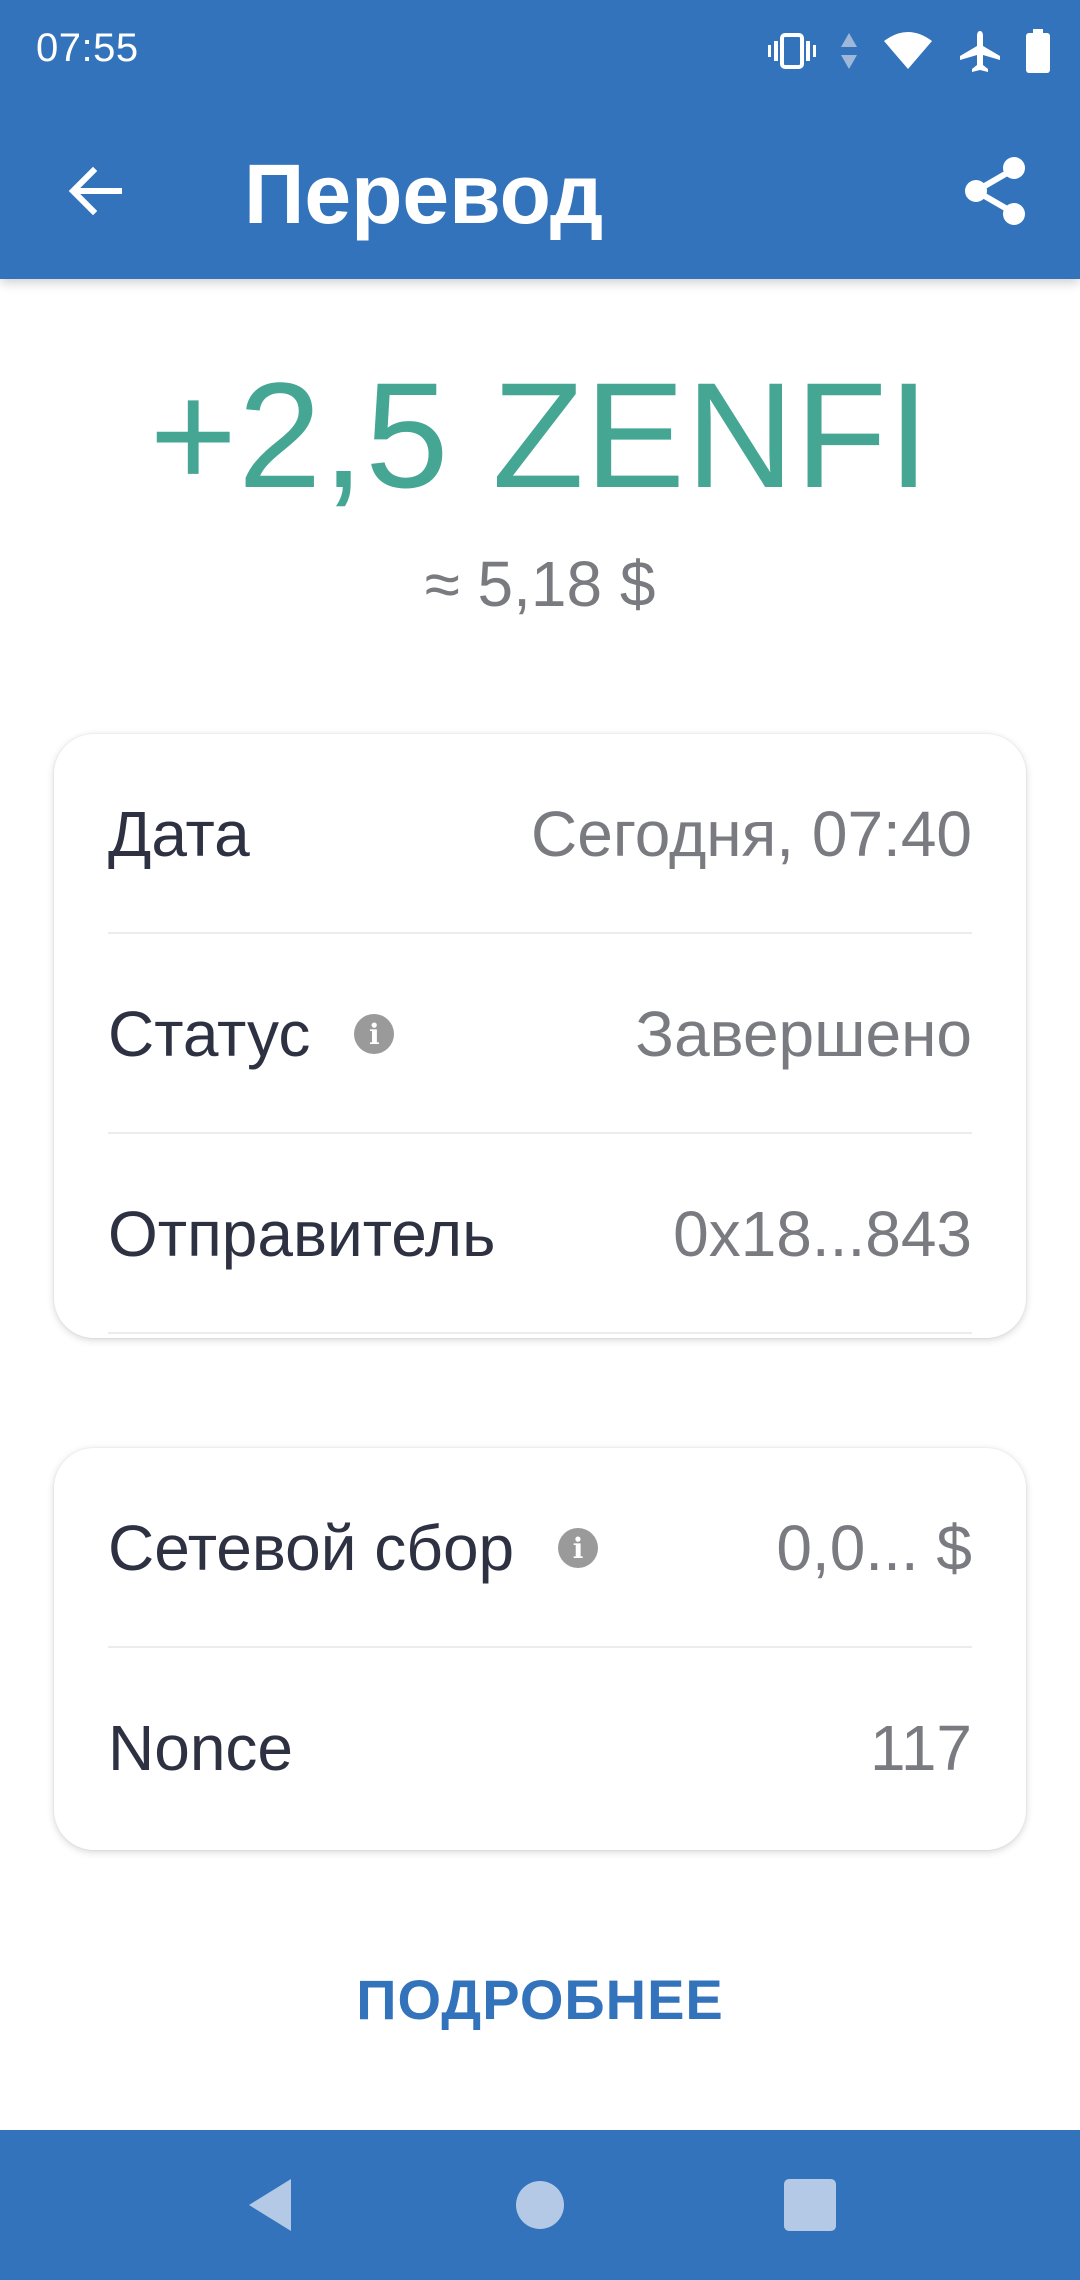 This screenshot has width=1080, height=2280. I want to click on toolbar: Перевод, so click(540, 191).